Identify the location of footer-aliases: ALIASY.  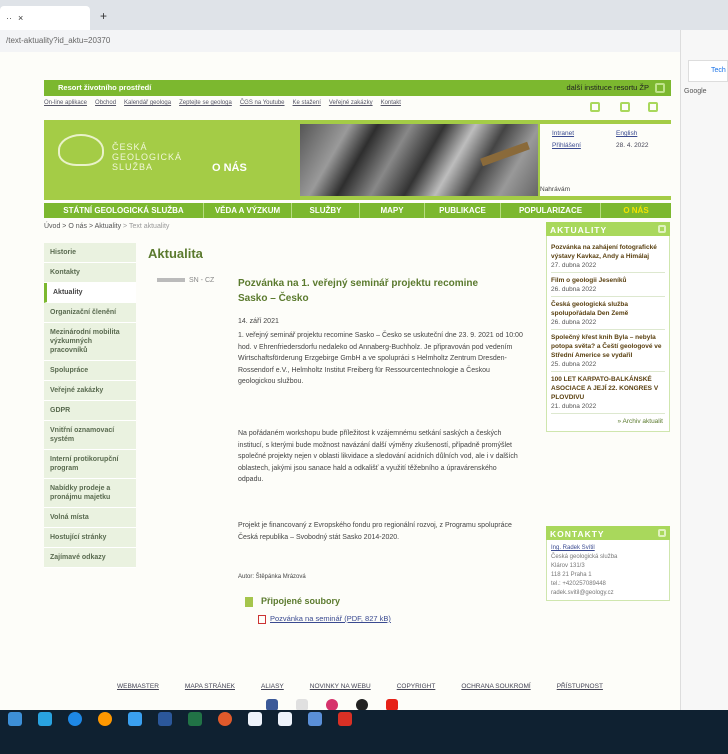
(272, 686).